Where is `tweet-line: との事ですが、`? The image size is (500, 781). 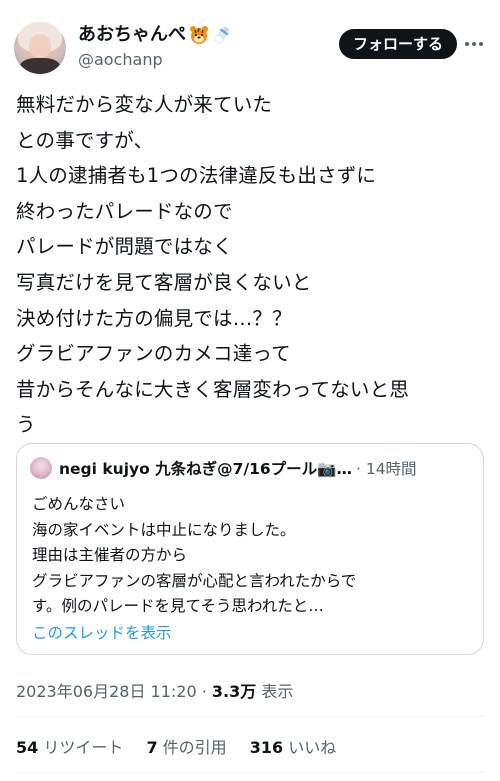 tweet-line: との事ですが、 is located at coordinates (85, 140).